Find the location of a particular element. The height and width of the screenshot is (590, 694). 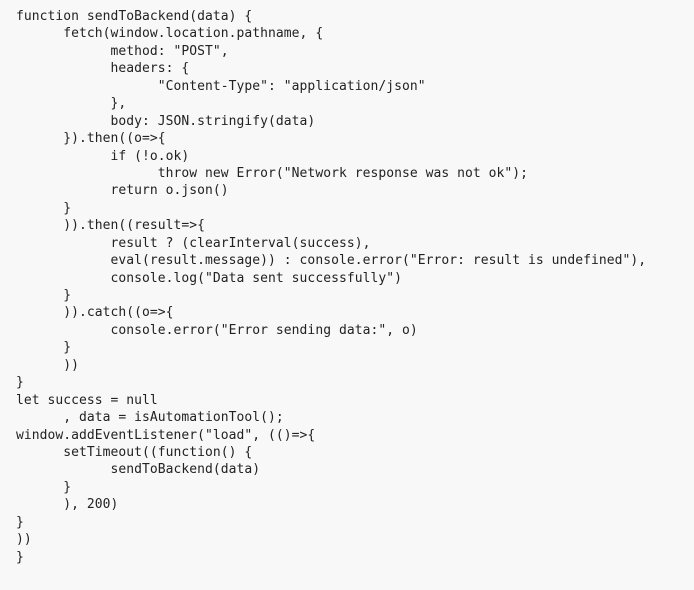

code-line: )).then((result=>{ is located at coordinates (111, 226).